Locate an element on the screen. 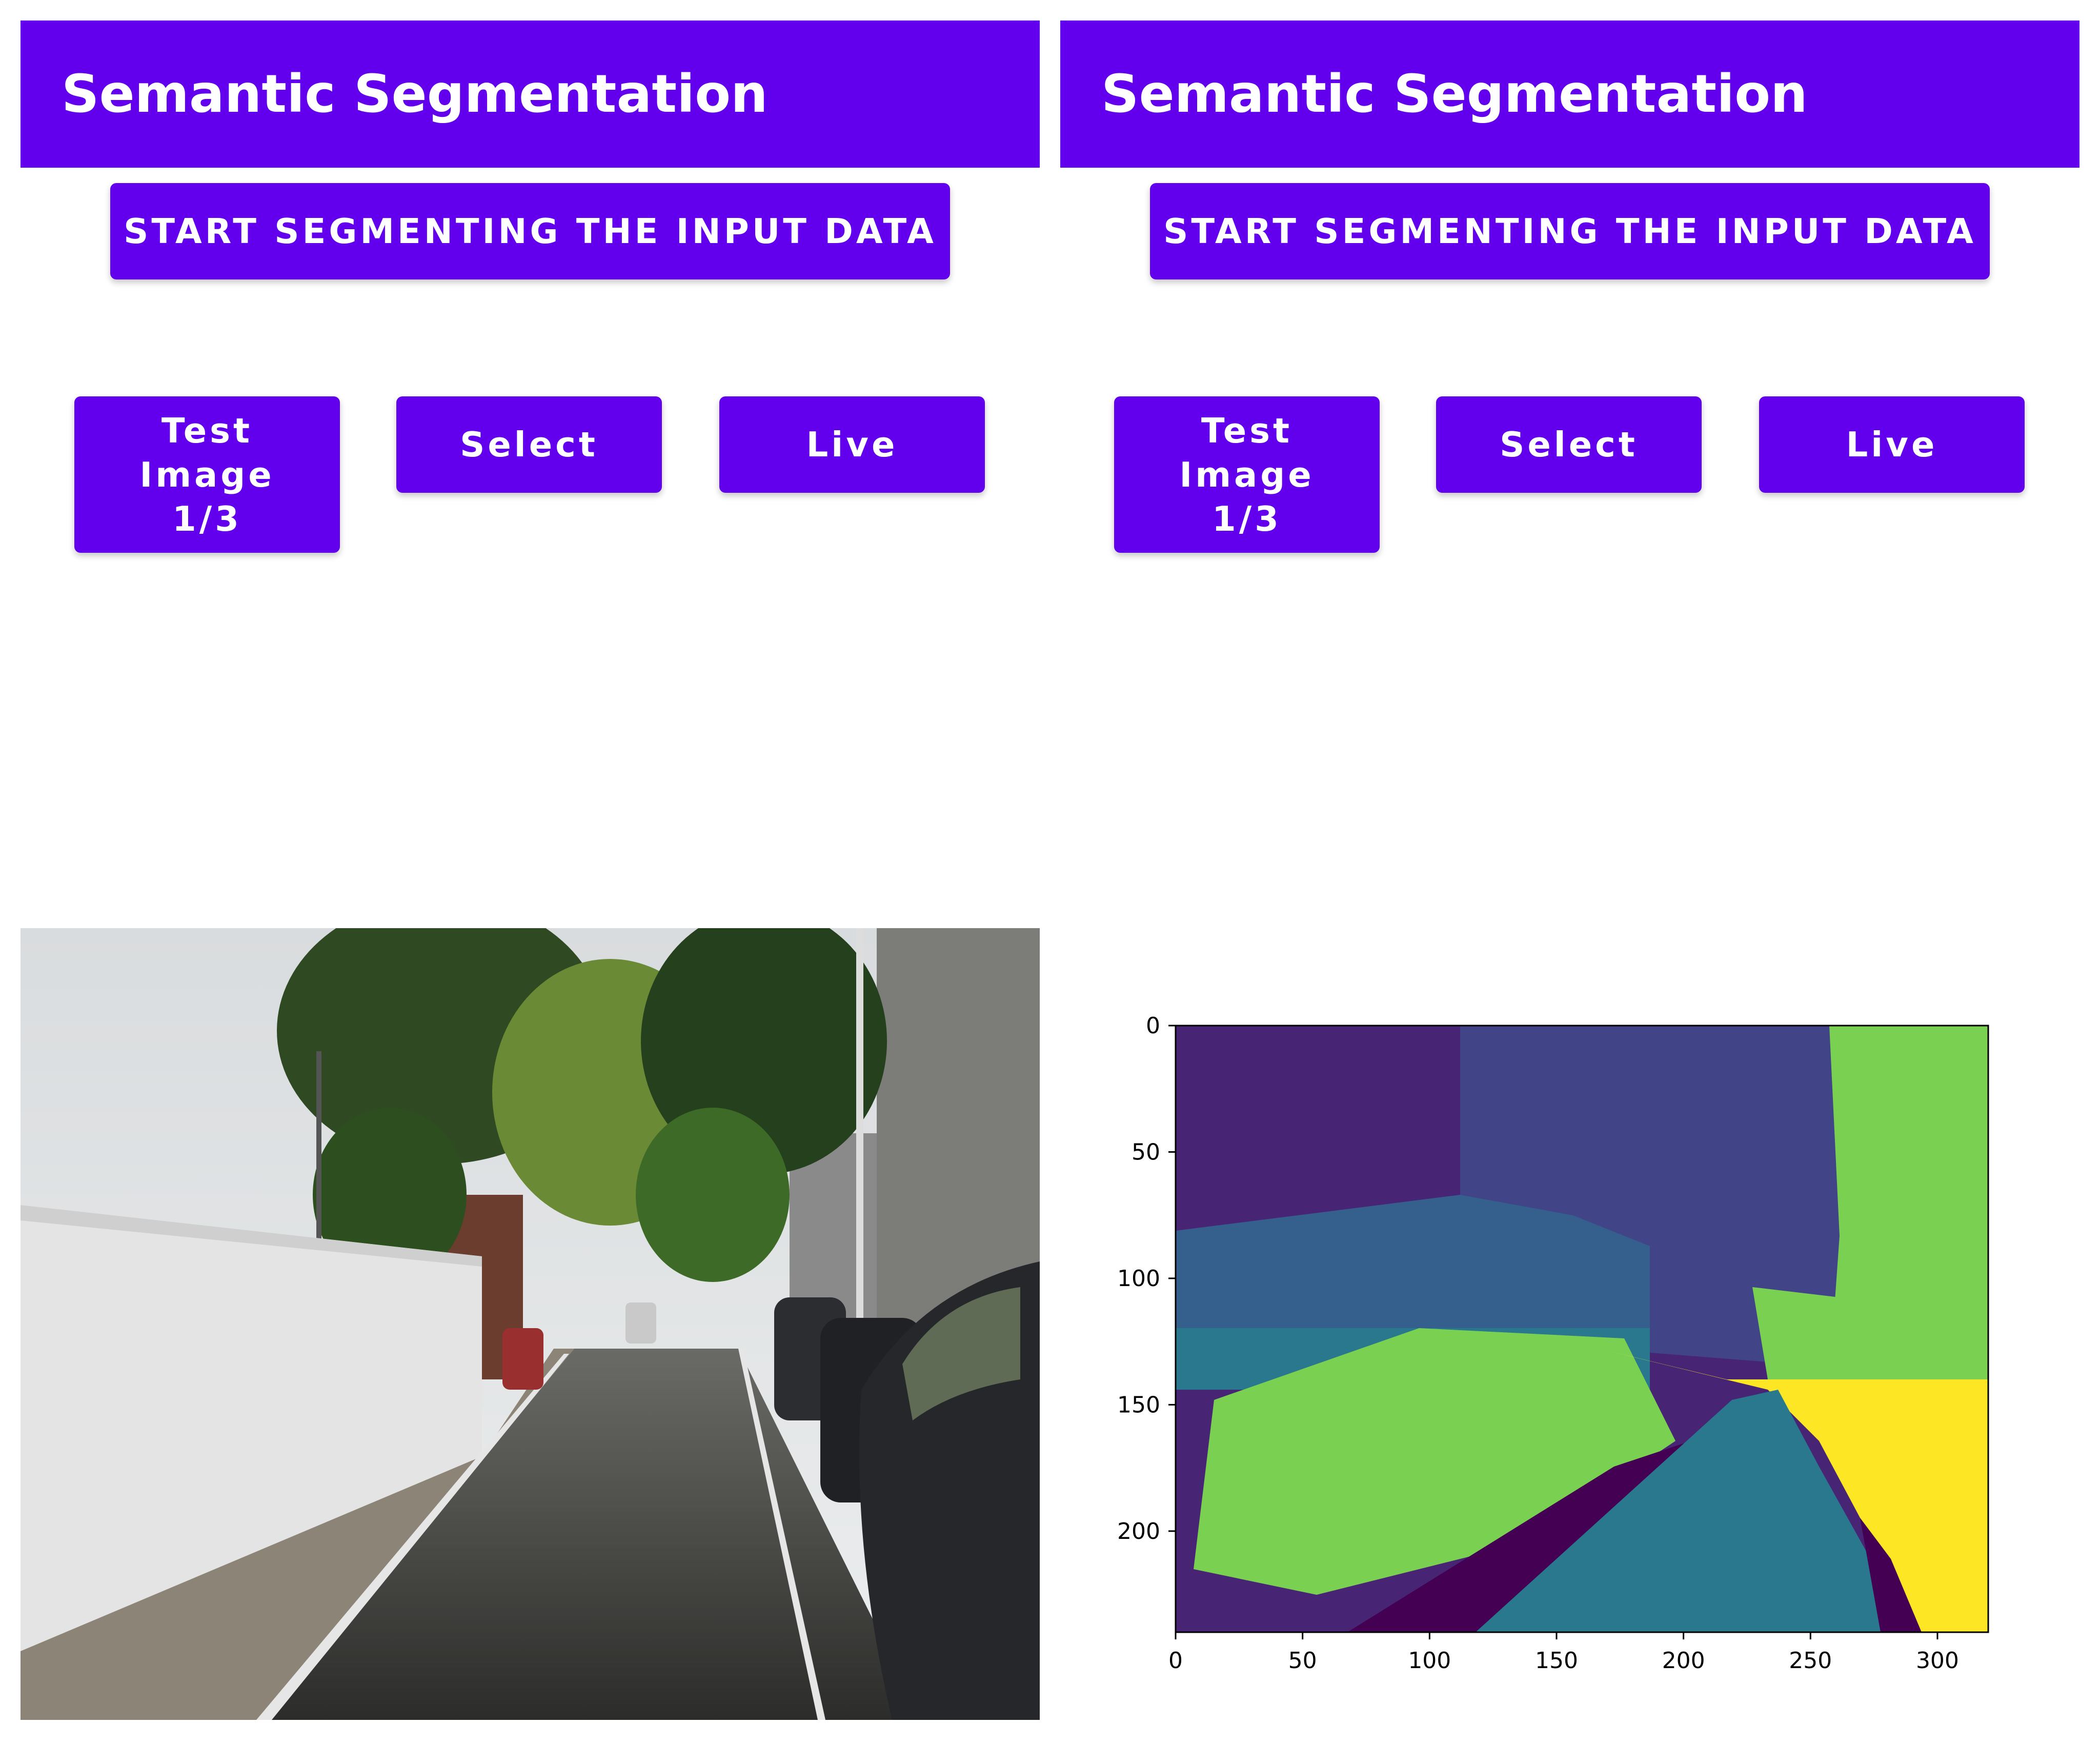 The width and height of the screenshot is (2100, 1764). y-axis: 0 50 100 150 200 is located at coordinates (1146, 1279).